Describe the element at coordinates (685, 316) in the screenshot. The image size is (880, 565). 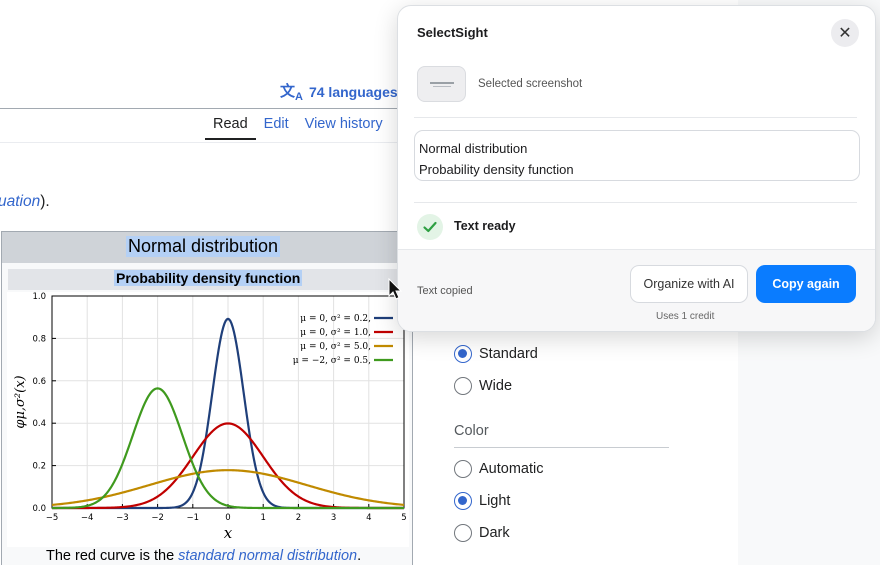
I see `credit-note: Uses 1 credit` at that location.